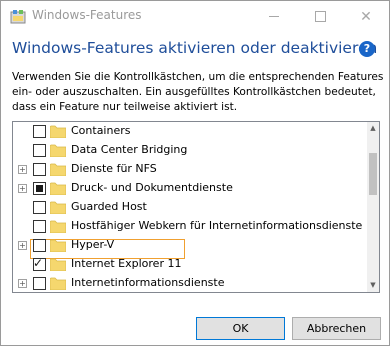  I want to click on scroll-down-arrow-icon: ▼, so click(373, 285).